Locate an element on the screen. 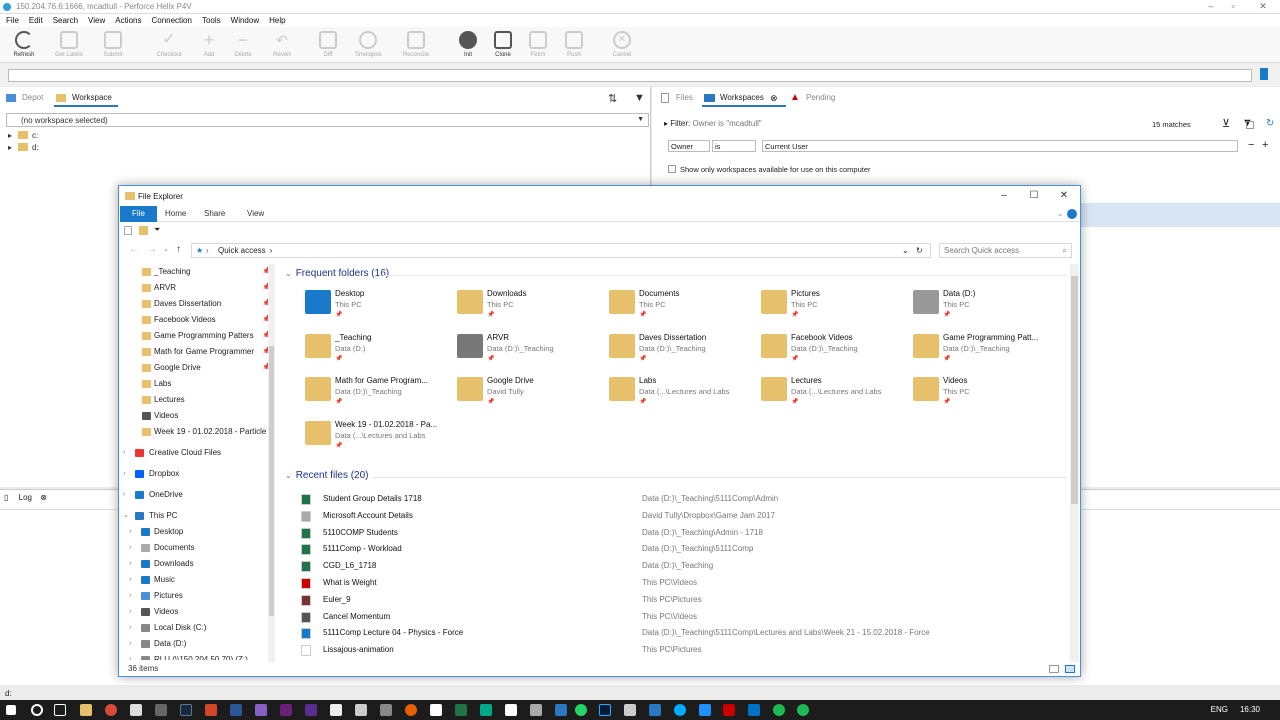 The width and height of the screenshot is (1280, 720). steam-icon is located at coordinates (186, 710).